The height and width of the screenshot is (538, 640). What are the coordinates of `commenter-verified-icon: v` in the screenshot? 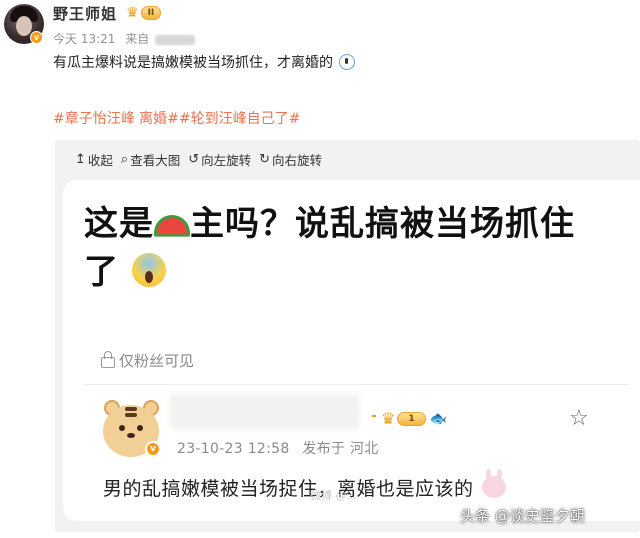 It's located at (153, 449).